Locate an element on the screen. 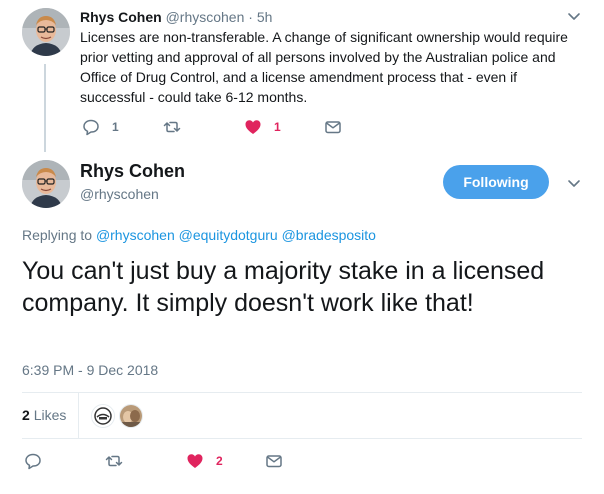  like-button: 2 is located at coordinates (204, 461).